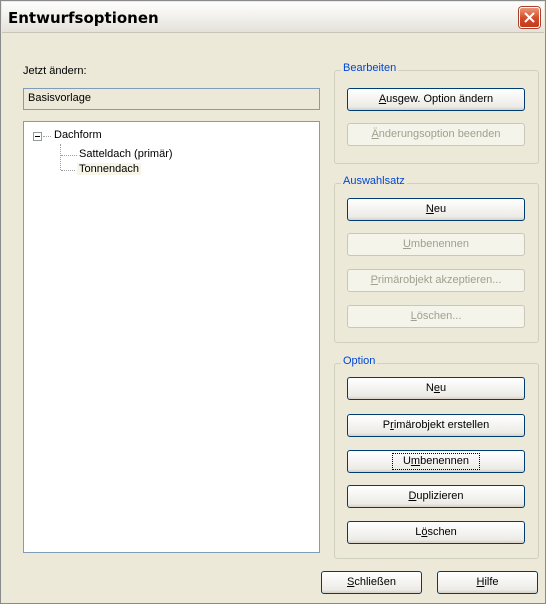 This screenshot has height=604, width=546. Describe the element at coordinates (370, 68) in the screenshot. I see `edit-group-legend: Bearbeiten` at that location.